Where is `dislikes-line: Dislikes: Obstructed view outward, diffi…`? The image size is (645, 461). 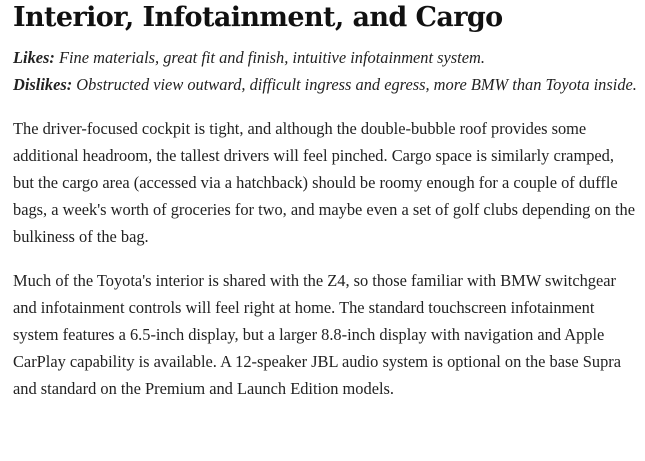 dislikes-line: Dislikes: Obstructed view outward, diffi… is located at coordinates (325, 84).